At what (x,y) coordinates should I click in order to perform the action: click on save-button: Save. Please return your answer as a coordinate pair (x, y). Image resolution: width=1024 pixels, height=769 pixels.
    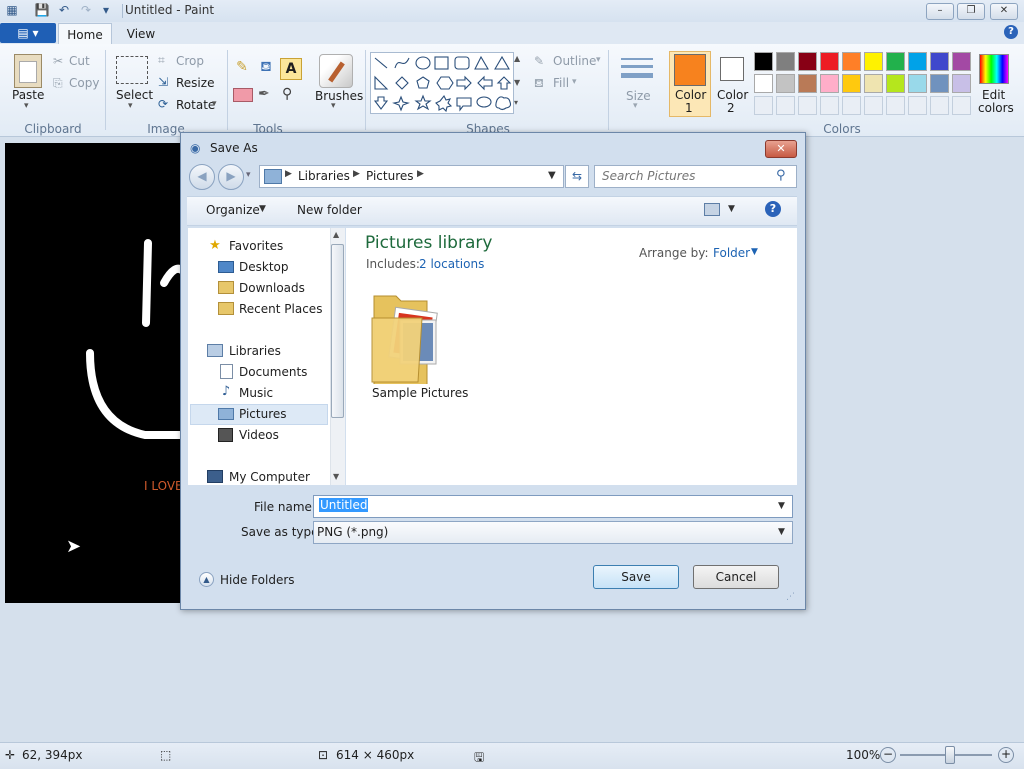
    Looking at the image, I should click on (636, 577).